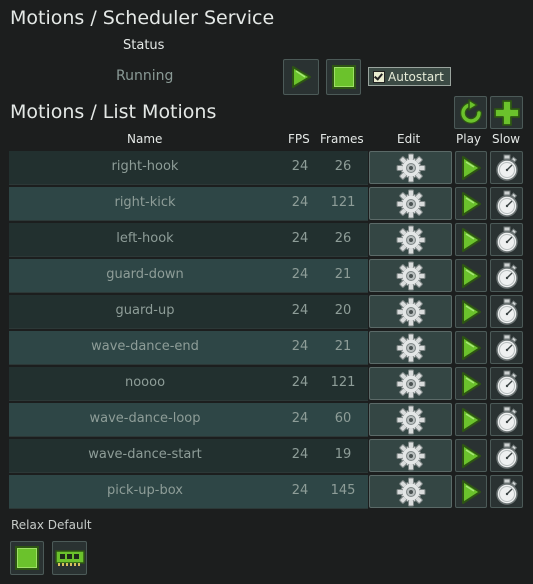 The height and width of the screenshot is (584, 533). Describe the element at coordinates (266, 456) in the screenshot. I see `motion-row: wave-dance-start 24 19` at that location.